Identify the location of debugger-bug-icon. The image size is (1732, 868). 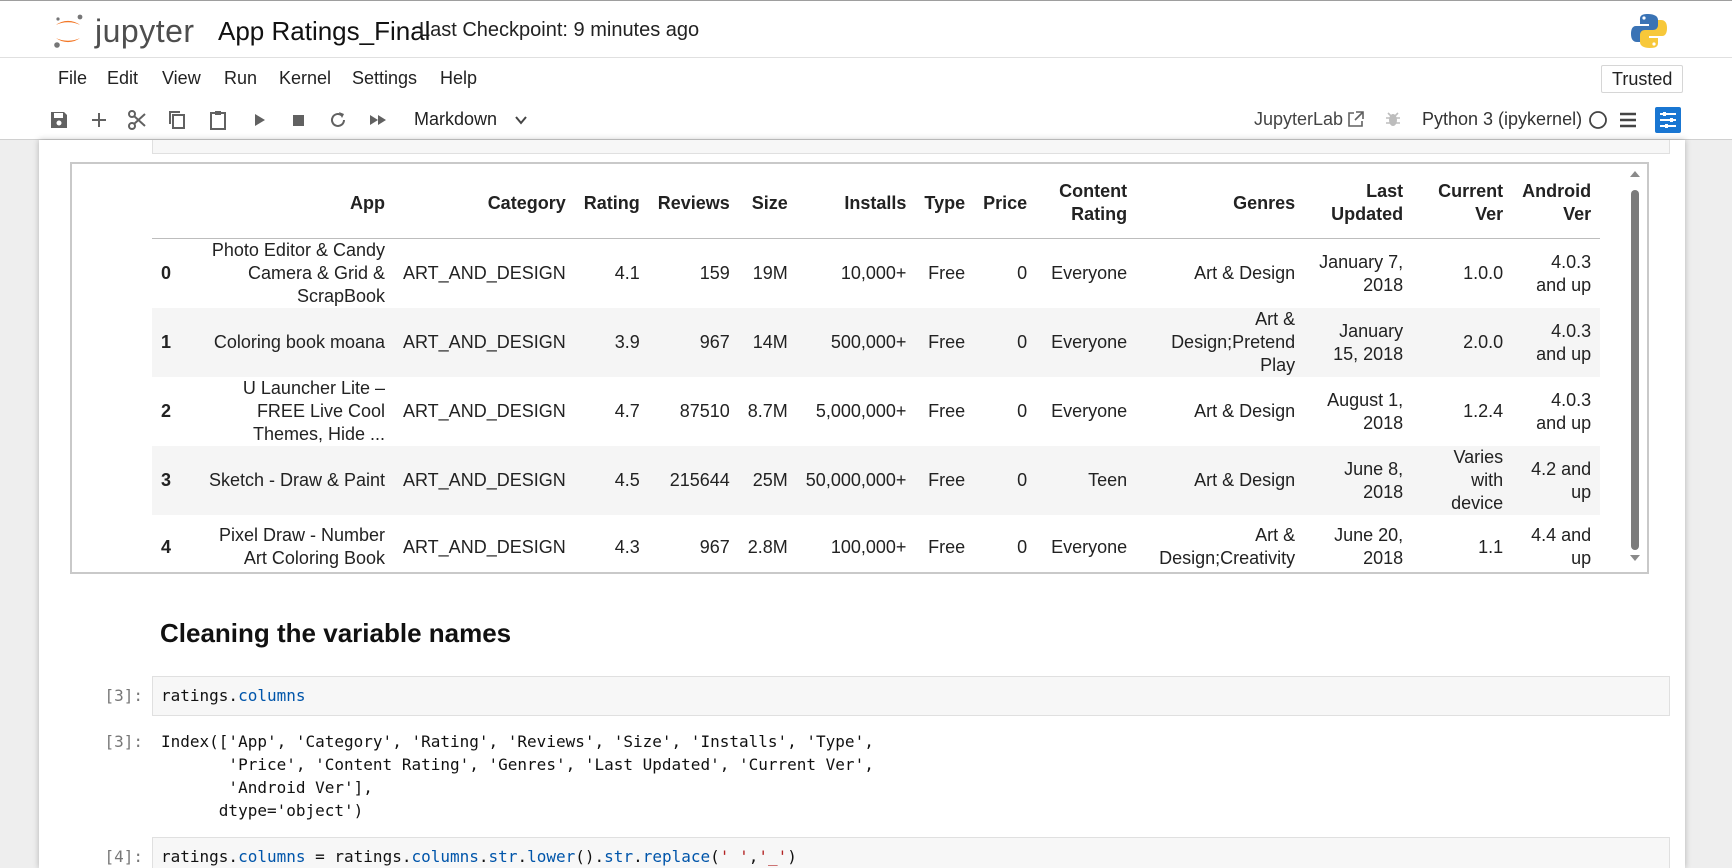
(1393, 119).